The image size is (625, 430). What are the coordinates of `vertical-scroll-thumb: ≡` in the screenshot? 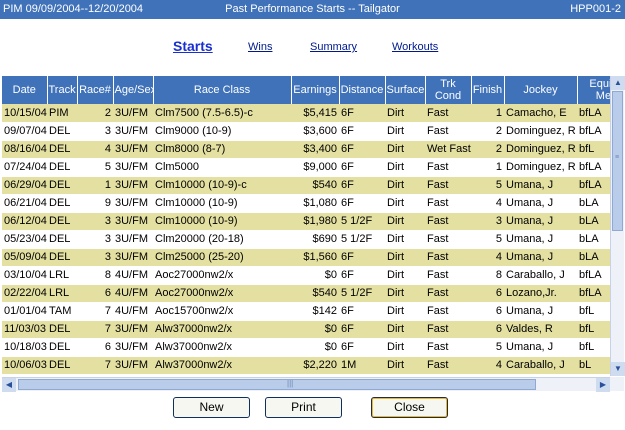 It's located at (617, 161).